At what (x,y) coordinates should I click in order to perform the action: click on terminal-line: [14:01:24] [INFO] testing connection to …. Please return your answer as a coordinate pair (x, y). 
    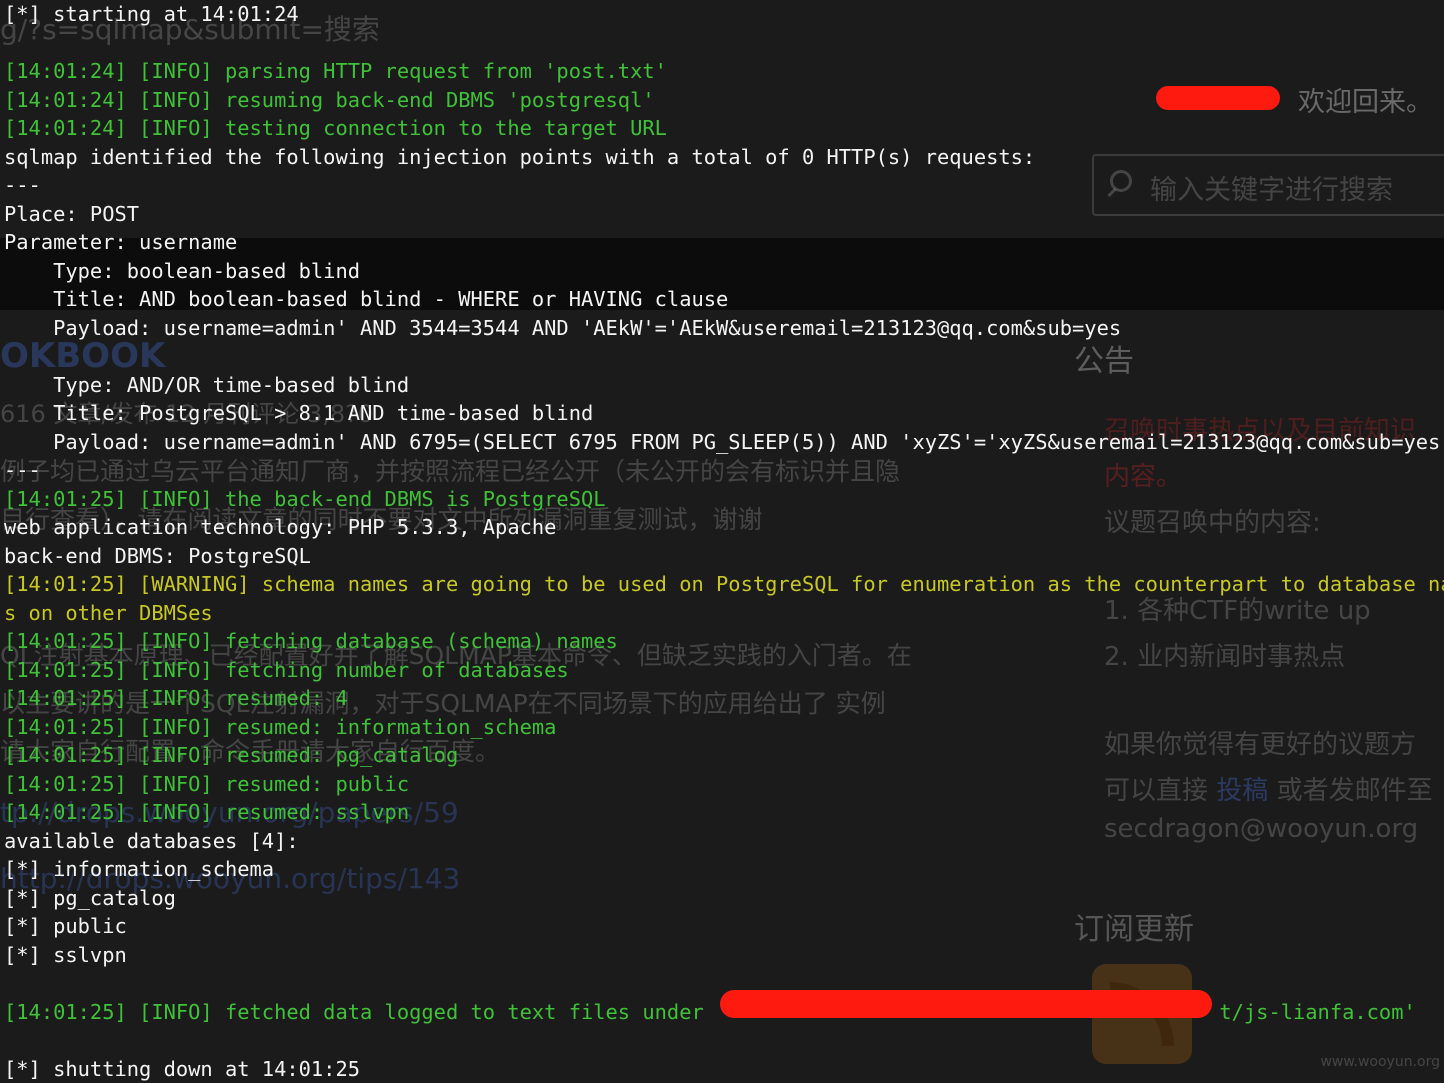
    Looking at the image, I should click on (724, 128).